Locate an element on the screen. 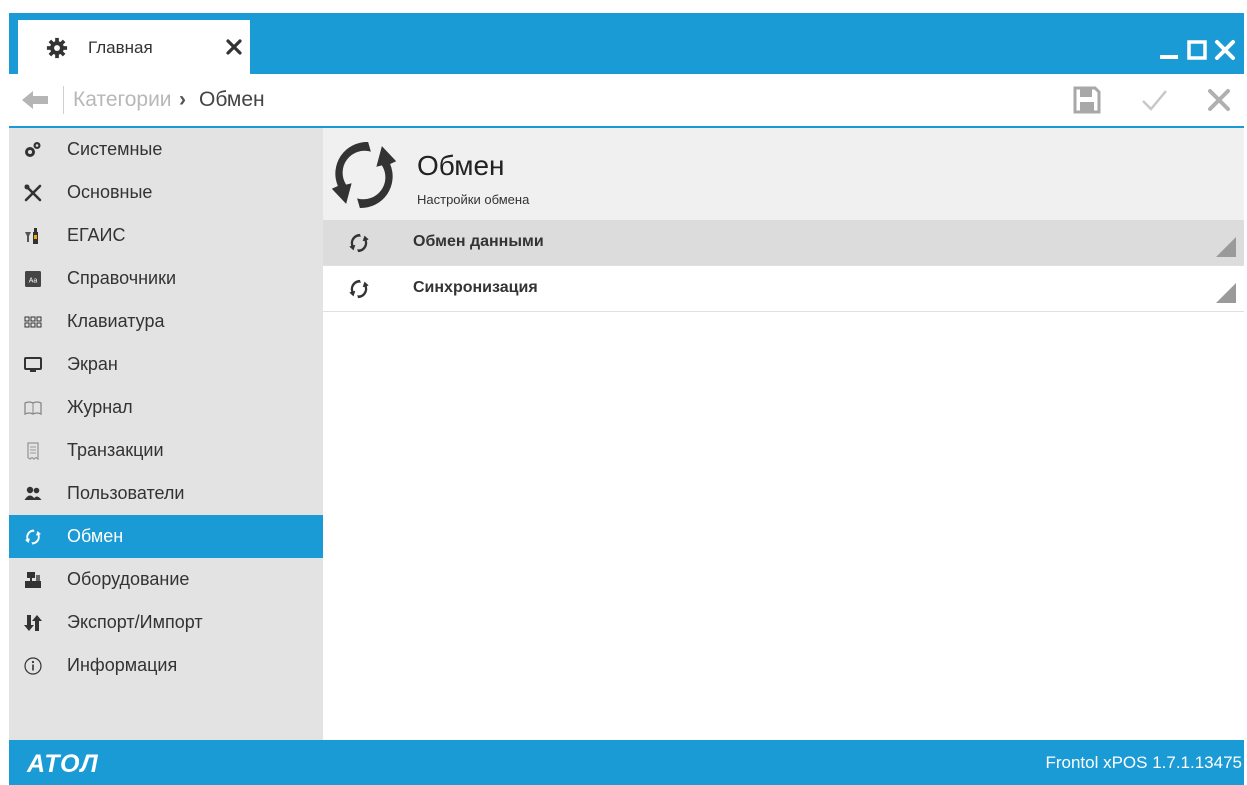 The width and height of the screenshot is (1247, 785). dictionary-icon: Aa is located at coordinates (33, 279).